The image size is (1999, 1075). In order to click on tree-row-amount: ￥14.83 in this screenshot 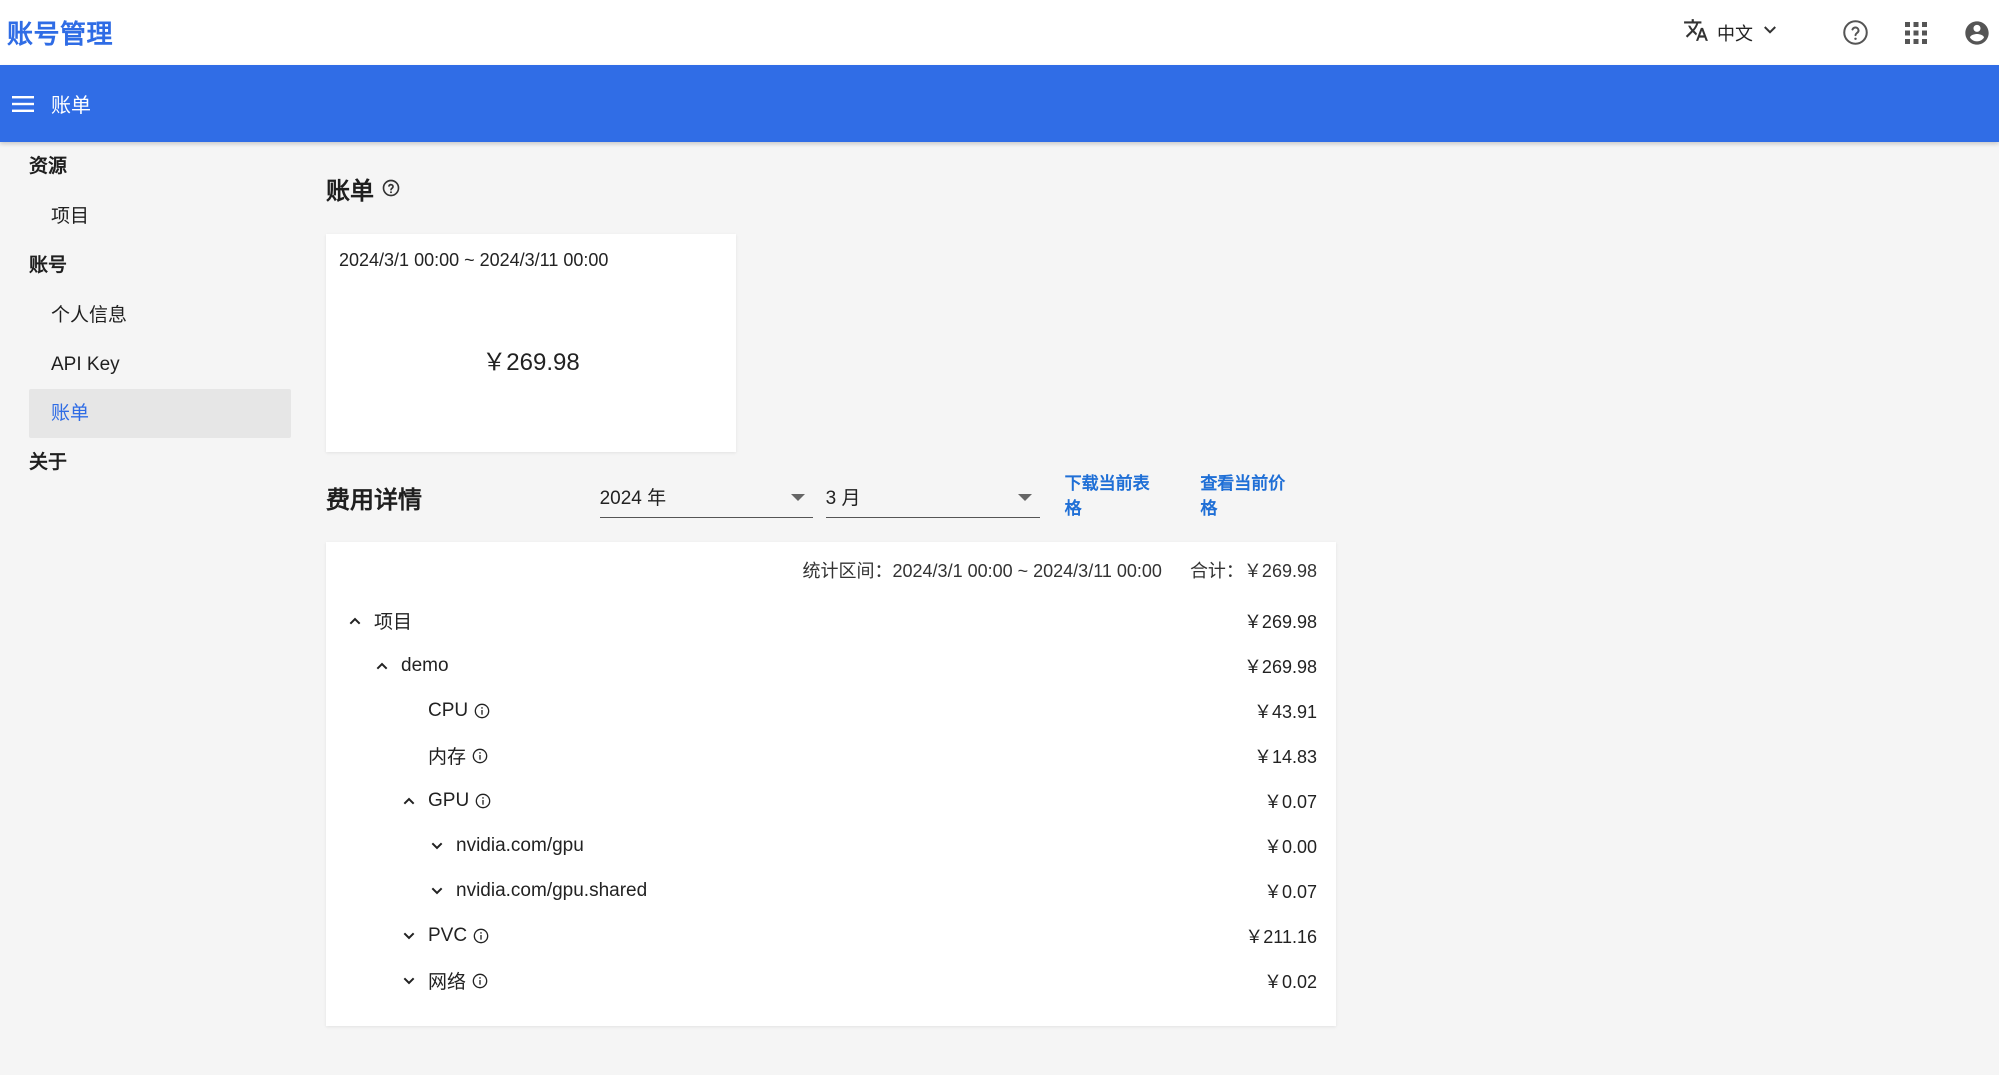, I will do `click(1285, 756)`.